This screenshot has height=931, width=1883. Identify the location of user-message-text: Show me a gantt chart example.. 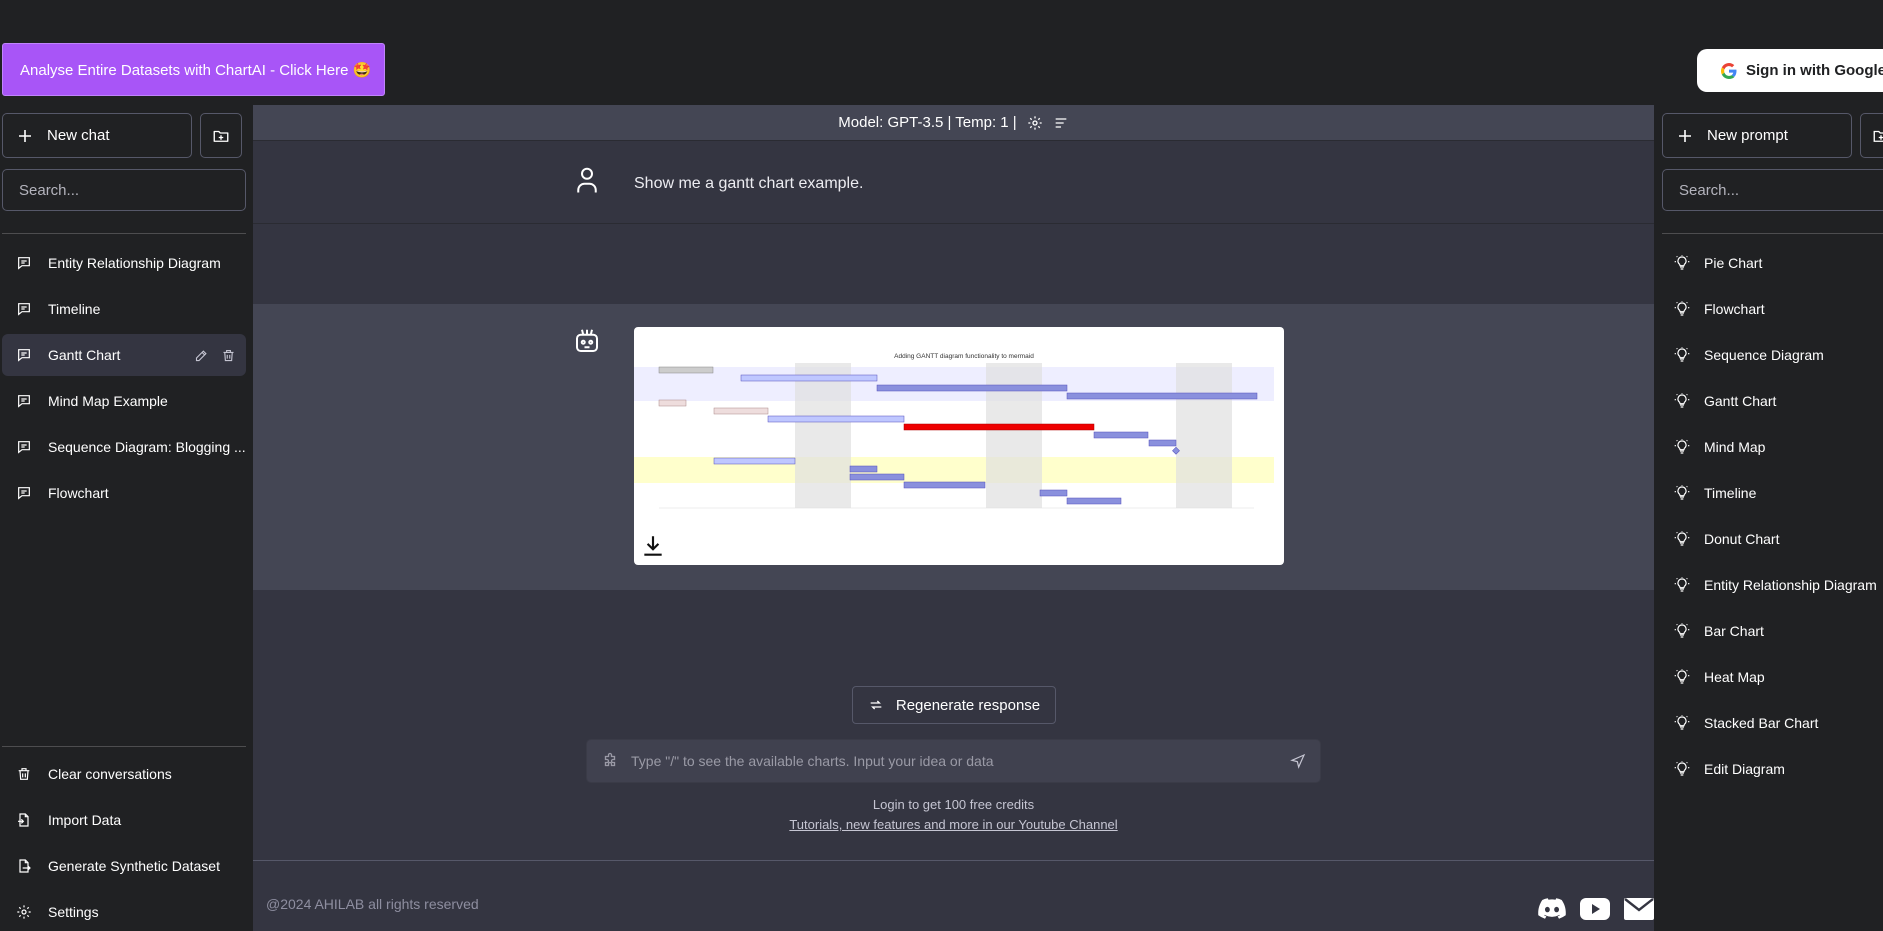
(749, 183).